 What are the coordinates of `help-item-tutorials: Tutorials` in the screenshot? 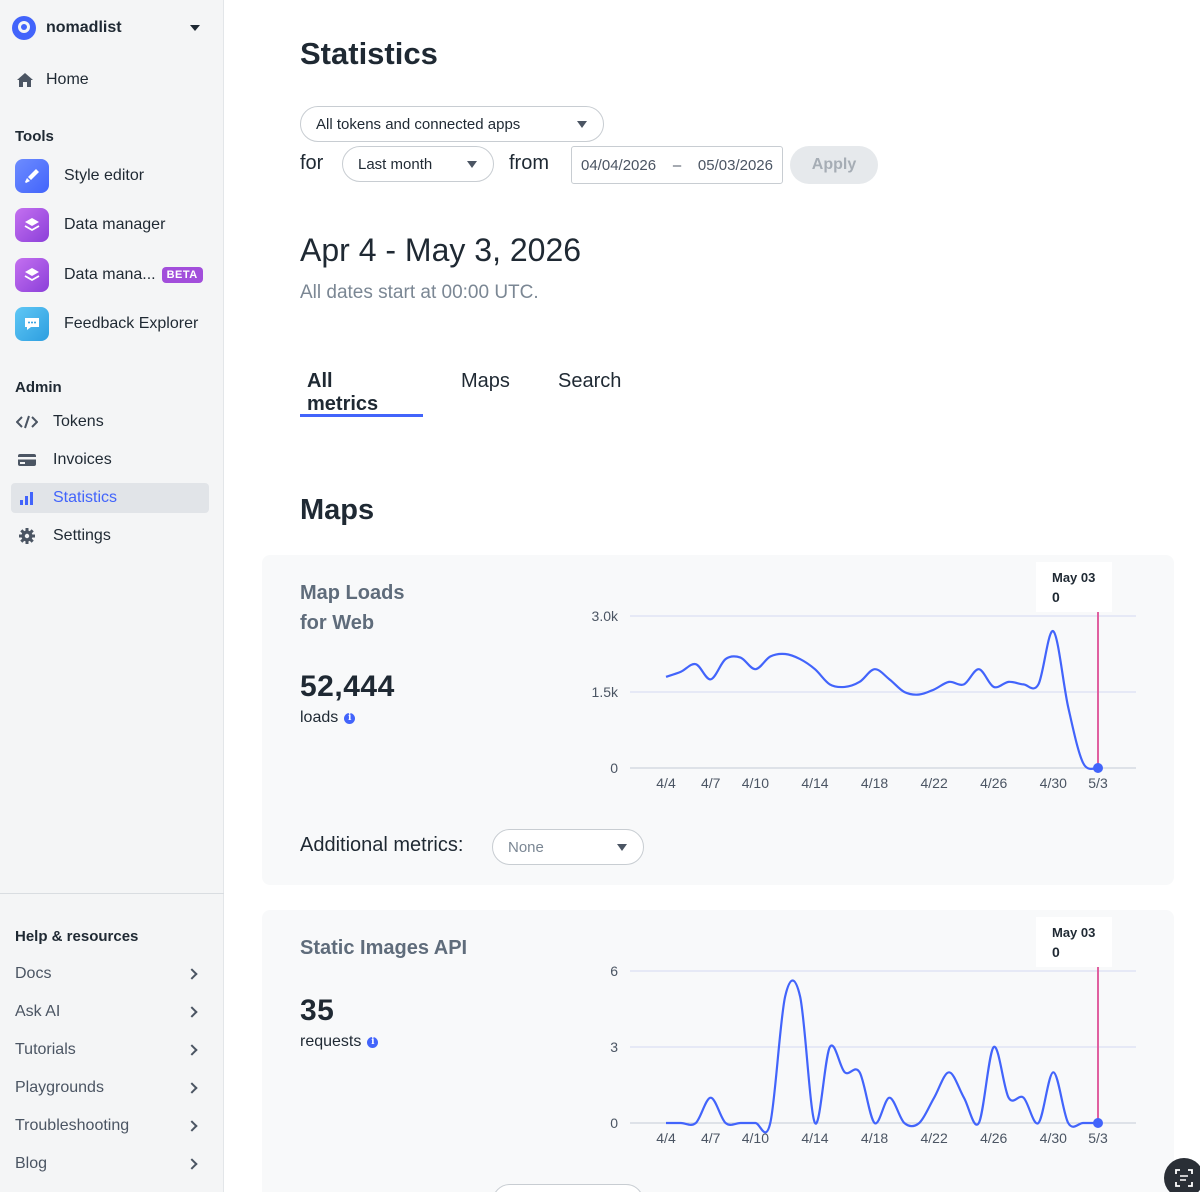 It's located at (107, 1050).